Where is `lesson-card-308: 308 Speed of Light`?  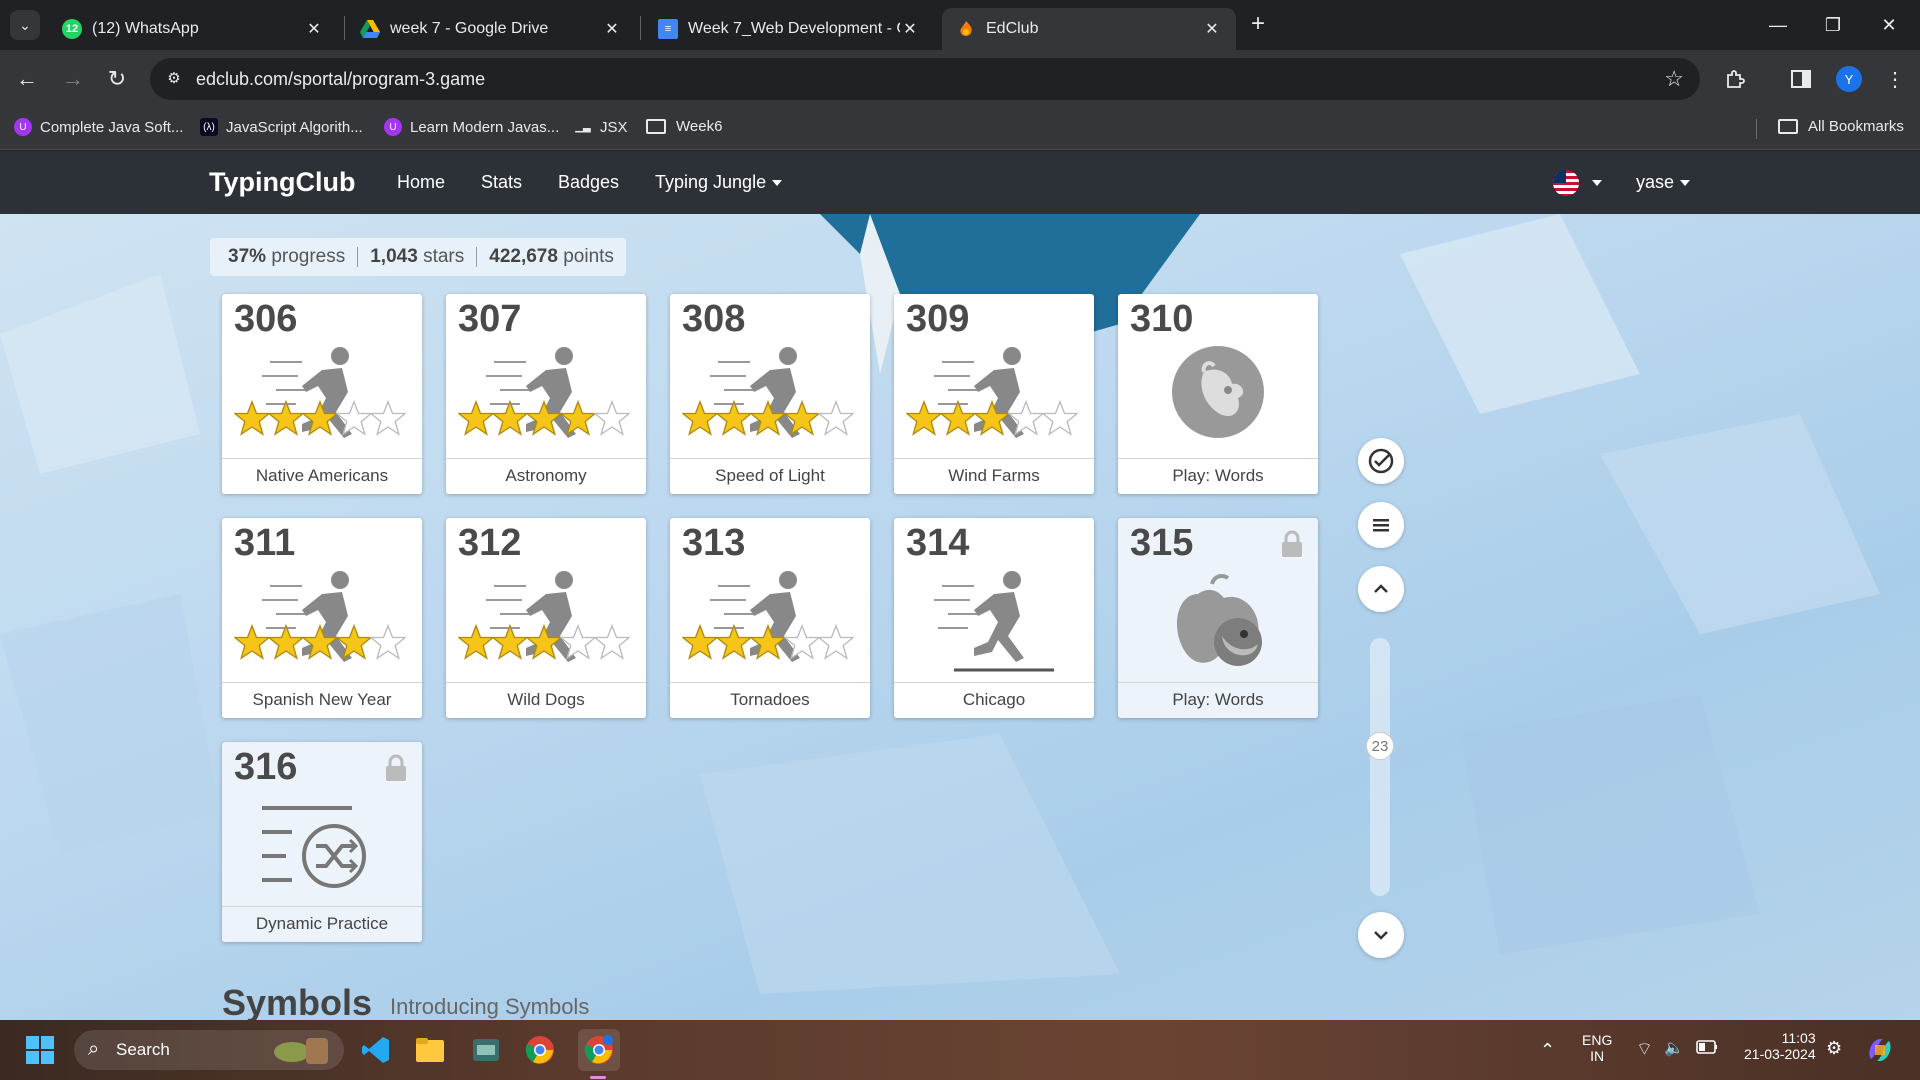 lesson-card-308: 308 Speed of Light is located at coordinates (770, 394).